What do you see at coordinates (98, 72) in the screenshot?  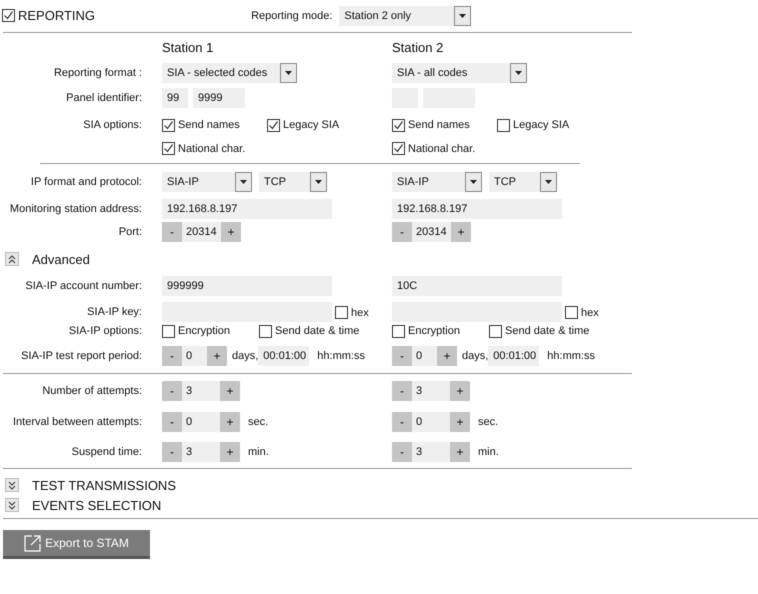 I see `field-label: Reporting format :` at bounding box center [98, 72].